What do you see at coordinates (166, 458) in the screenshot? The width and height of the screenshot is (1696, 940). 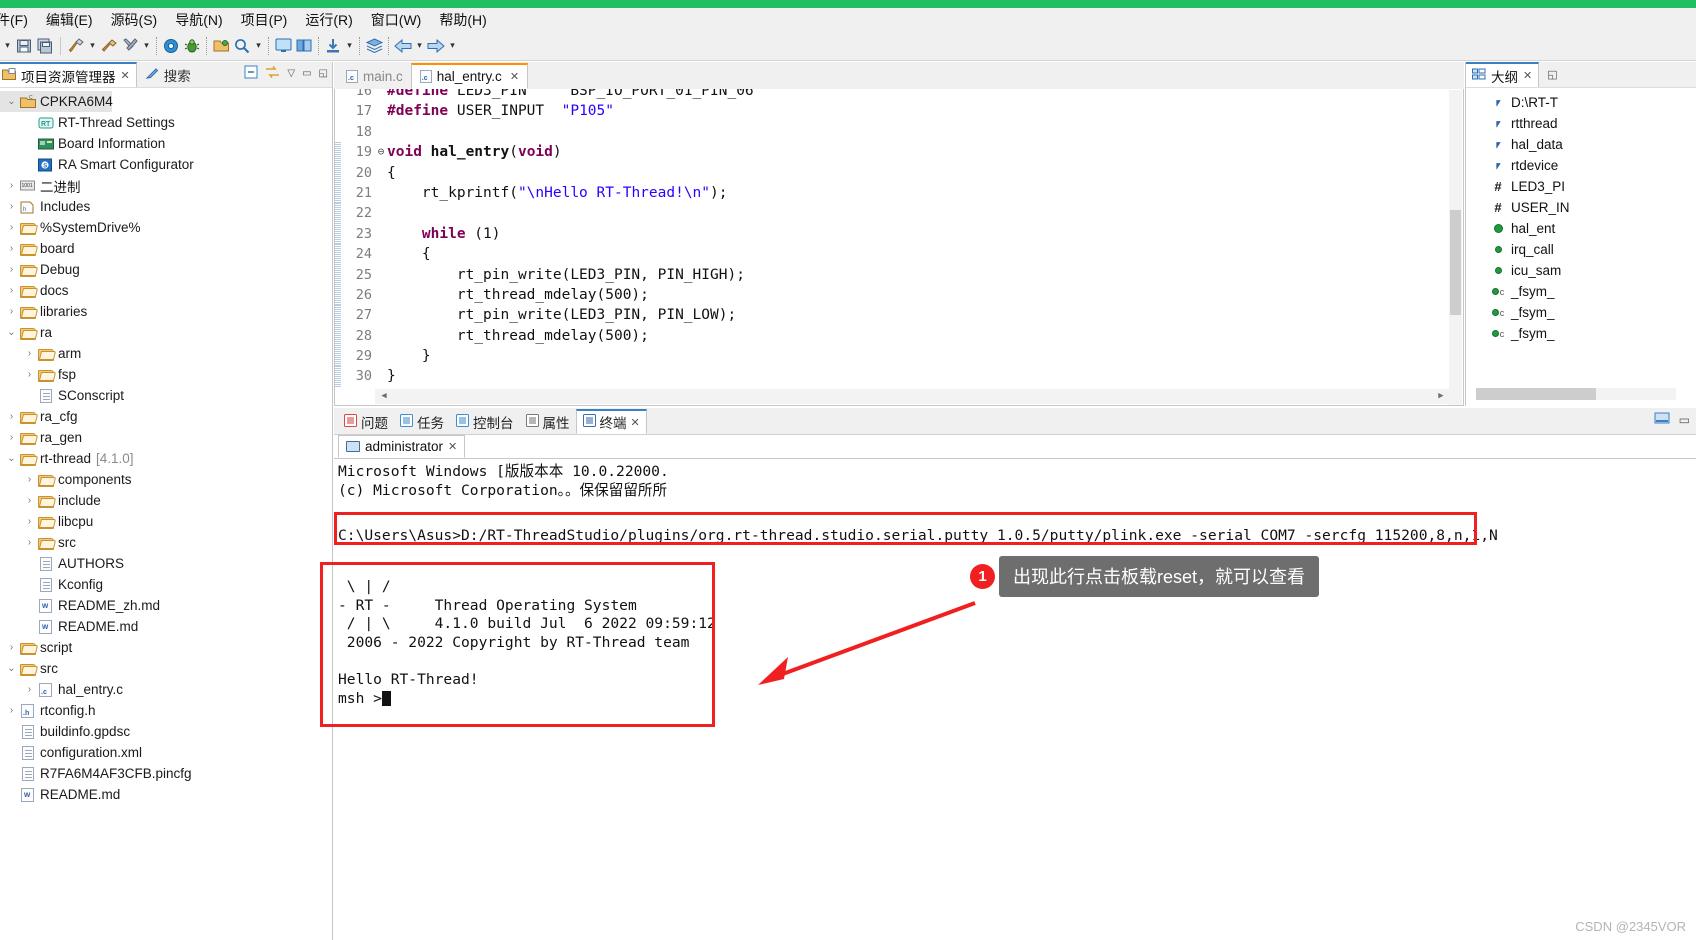 I see `tree-item-rt-thread: ⌄ rt-thread [4.1.0]` at bounding box center [166, 458].